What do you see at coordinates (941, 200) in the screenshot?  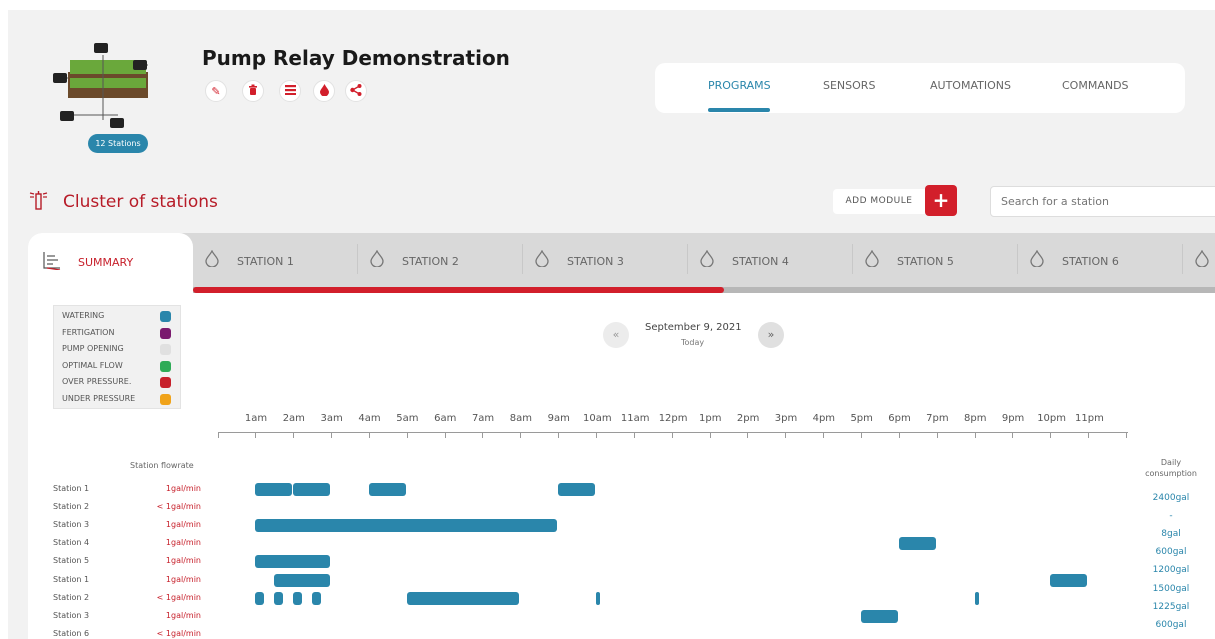 I see `add-module-button: +` at bounding box center [941, 200].